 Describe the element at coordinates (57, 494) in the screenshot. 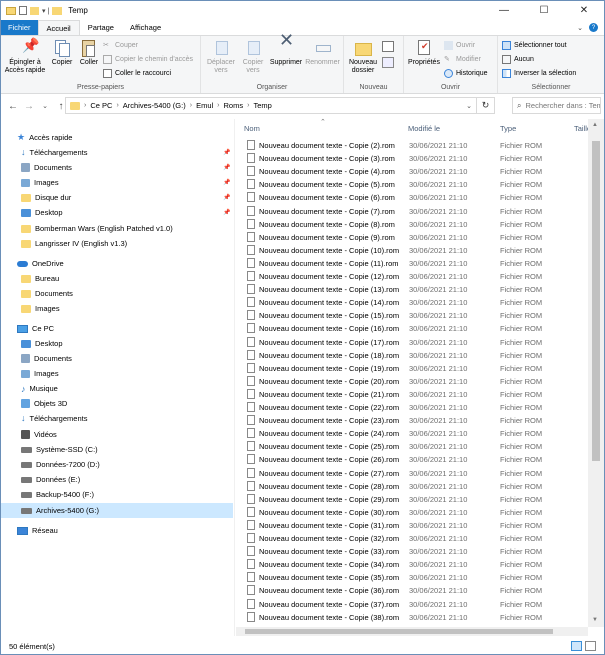

I see `nav-pc-drive-f: Backup-5400 (F:)` at that location.